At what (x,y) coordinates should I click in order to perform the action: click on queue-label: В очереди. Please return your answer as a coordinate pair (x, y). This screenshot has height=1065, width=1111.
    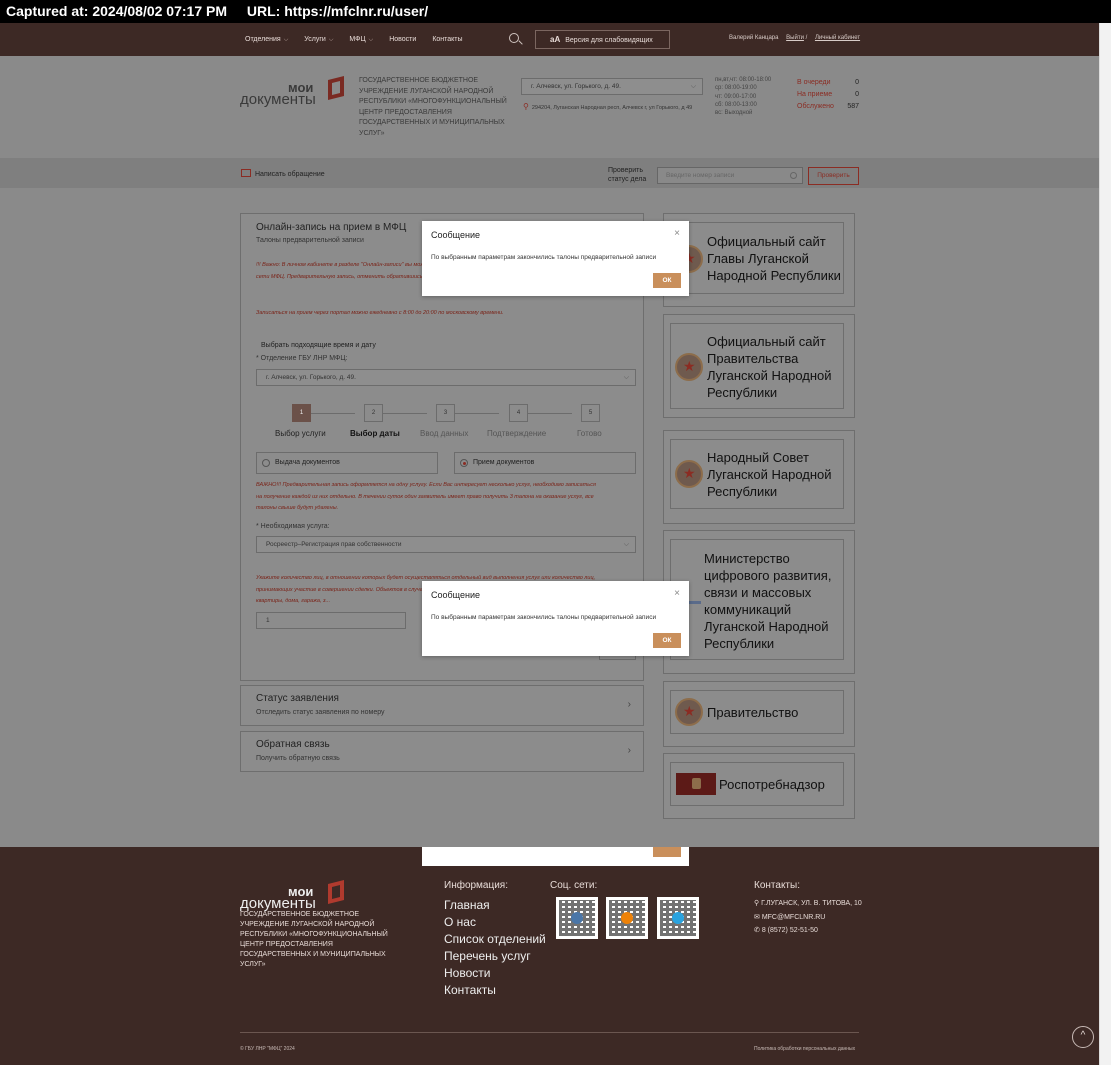
    Looking at the image, I should click on (814, 82).